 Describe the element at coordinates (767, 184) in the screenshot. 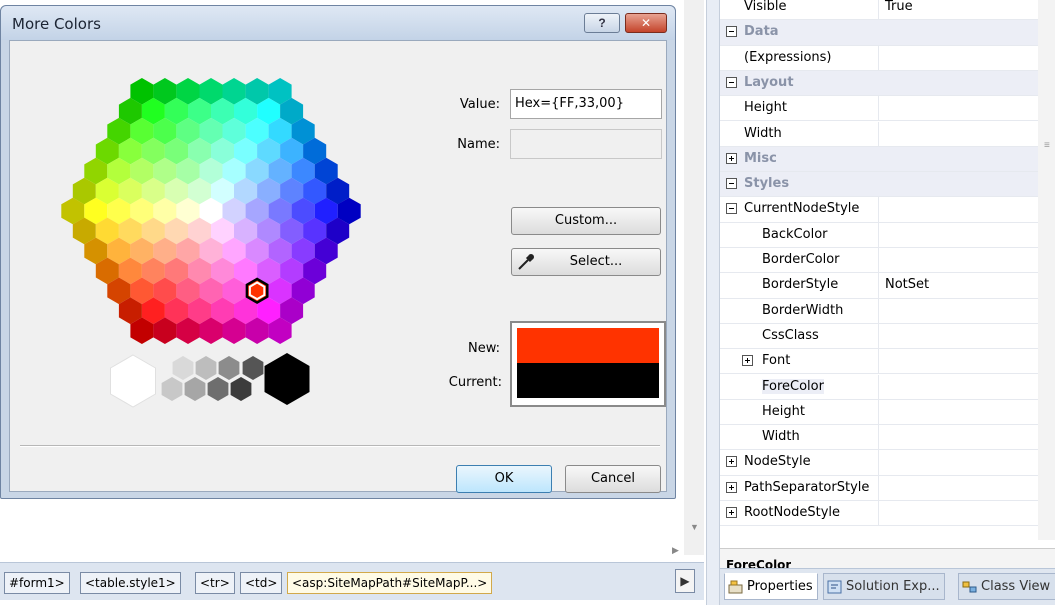

I see `property-name: Styles` at that location.